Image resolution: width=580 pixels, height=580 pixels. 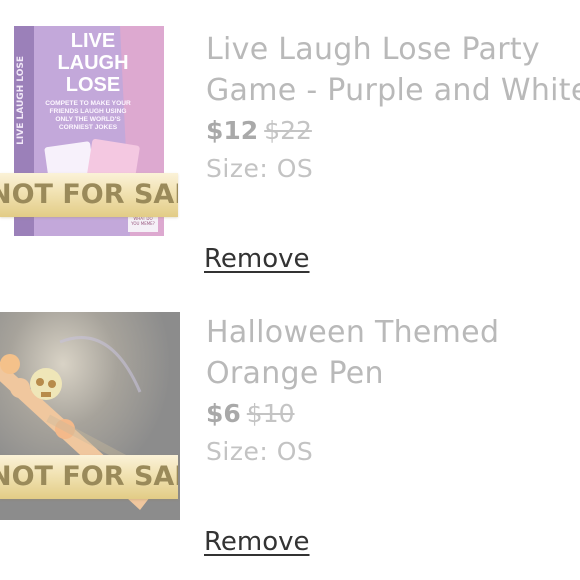 What do you see at coordinates (93, 41) in the screenshot?
I see `box-title-line: LIVE` at bounding box center [93, 41].